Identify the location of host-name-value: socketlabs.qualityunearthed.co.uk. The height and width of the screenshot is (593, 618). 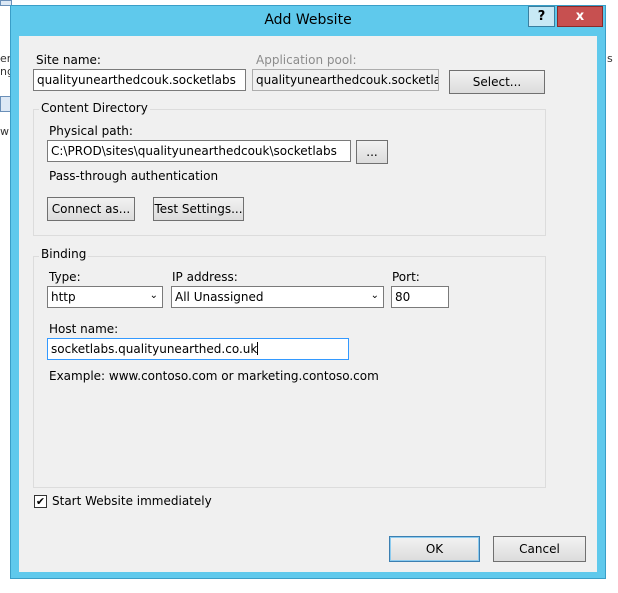
(154, 349).